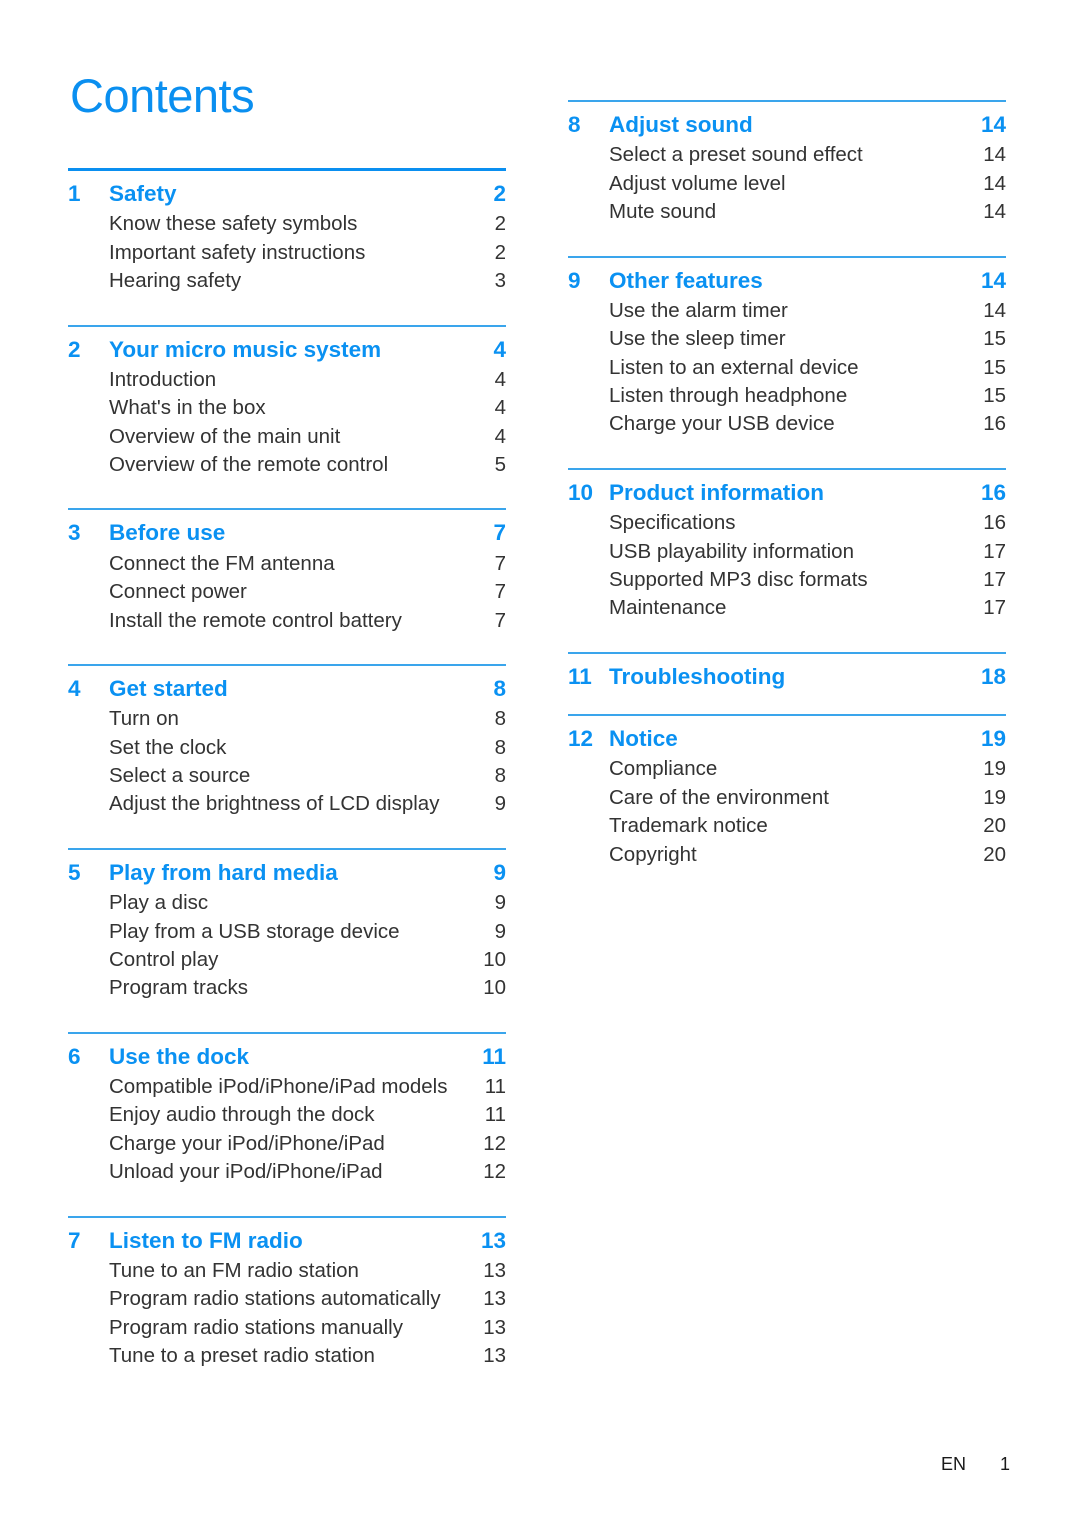 The image size is (1080, 1527). I want to click on toc-subitem-row: Connect power 7, so click(287, 592).